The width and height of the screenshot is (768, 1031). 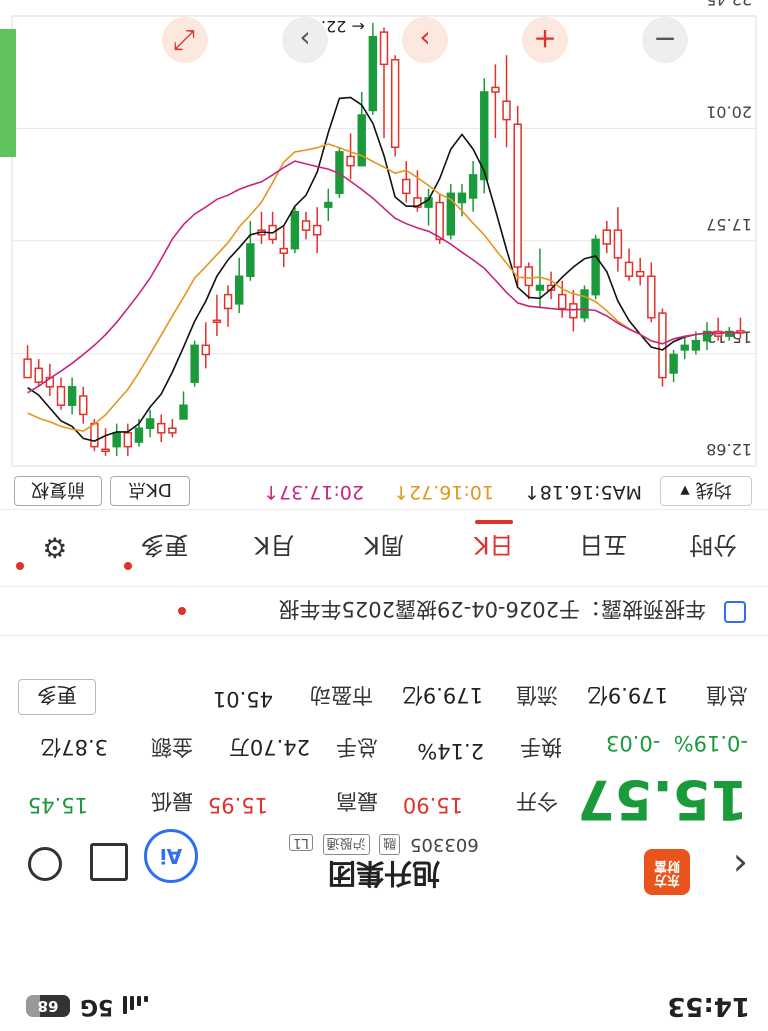 What do you see at coordinates (729, 111) in the screenshot?
I see `y-tick-label: 20.01` at bounding box center [729, 111].